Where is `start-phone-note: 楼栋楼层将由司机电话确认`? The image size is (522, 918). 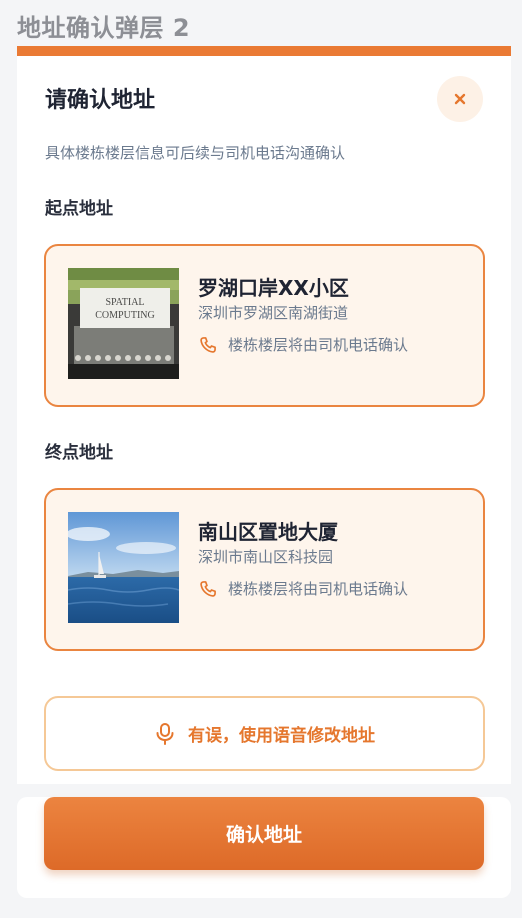
start-phone-note: 楼栋楼层将由司机电话确认 is located at coordinates (303, 344).